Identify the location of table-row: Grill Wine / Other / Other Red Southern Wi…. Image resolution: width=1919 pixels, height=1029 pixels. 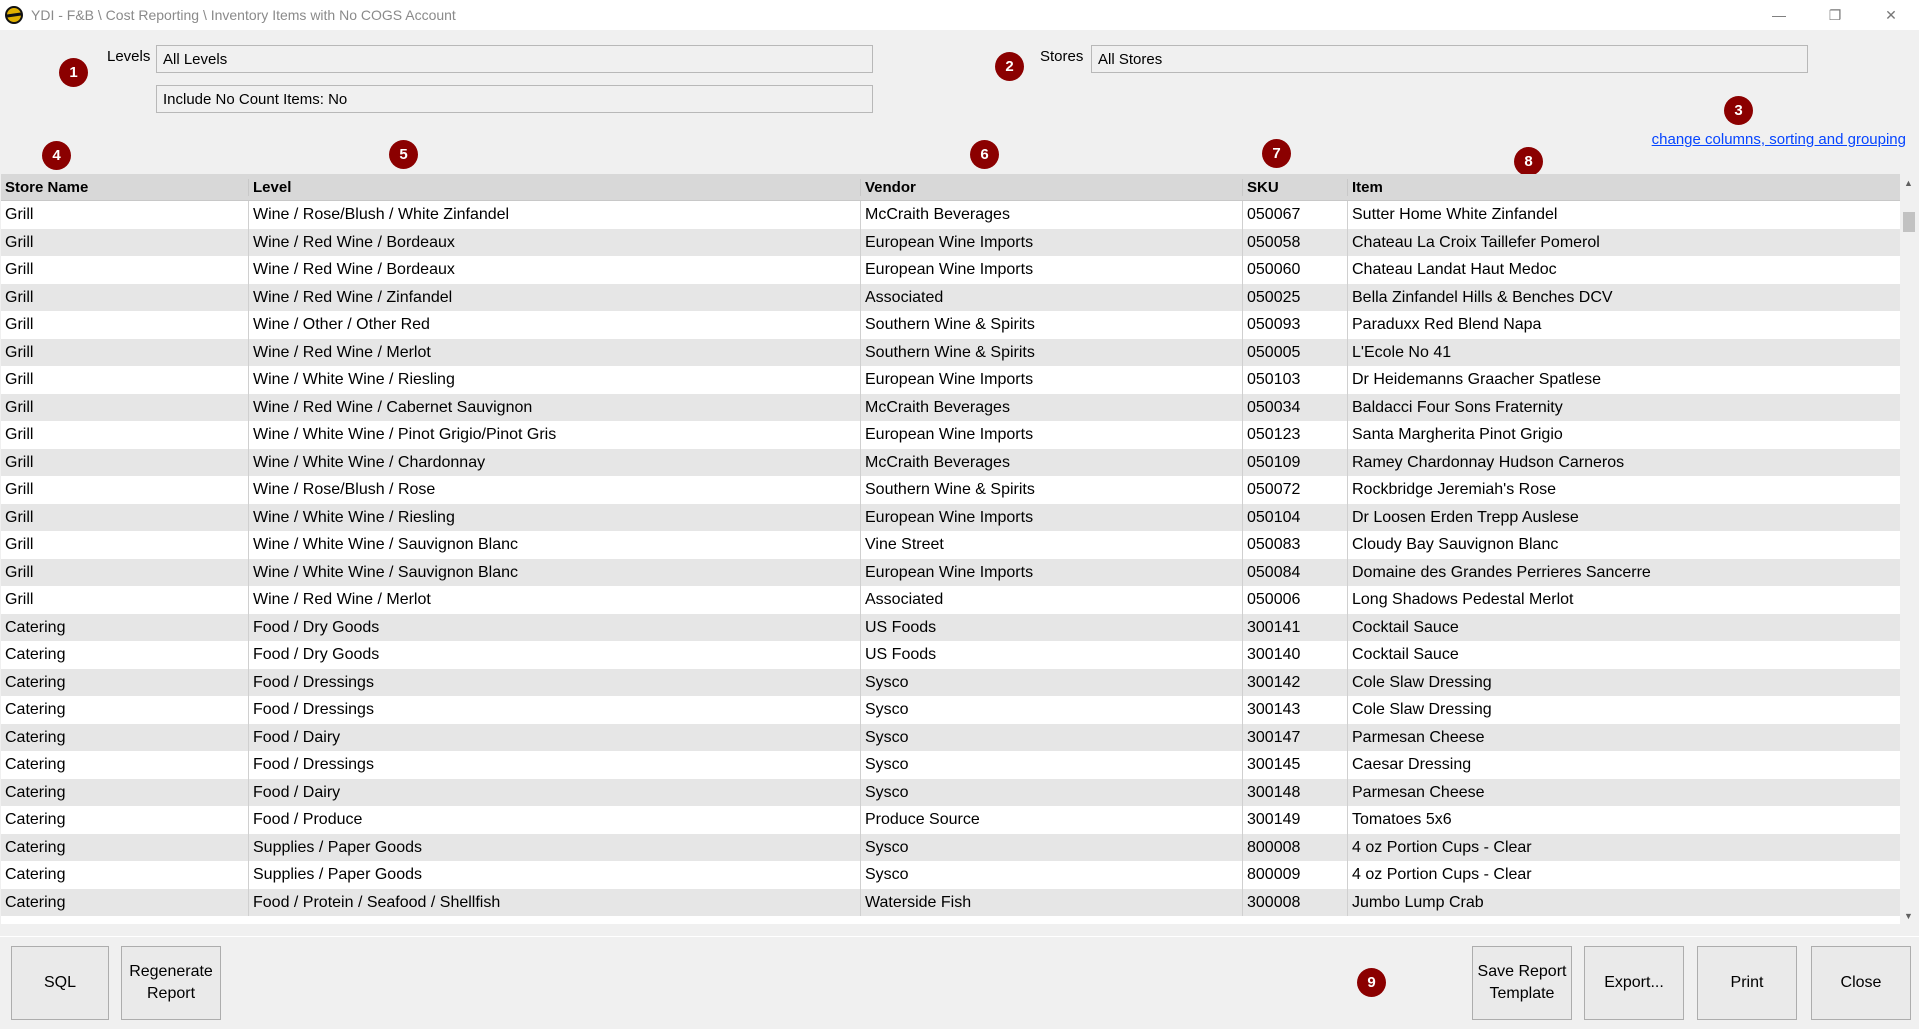
(950, 325).